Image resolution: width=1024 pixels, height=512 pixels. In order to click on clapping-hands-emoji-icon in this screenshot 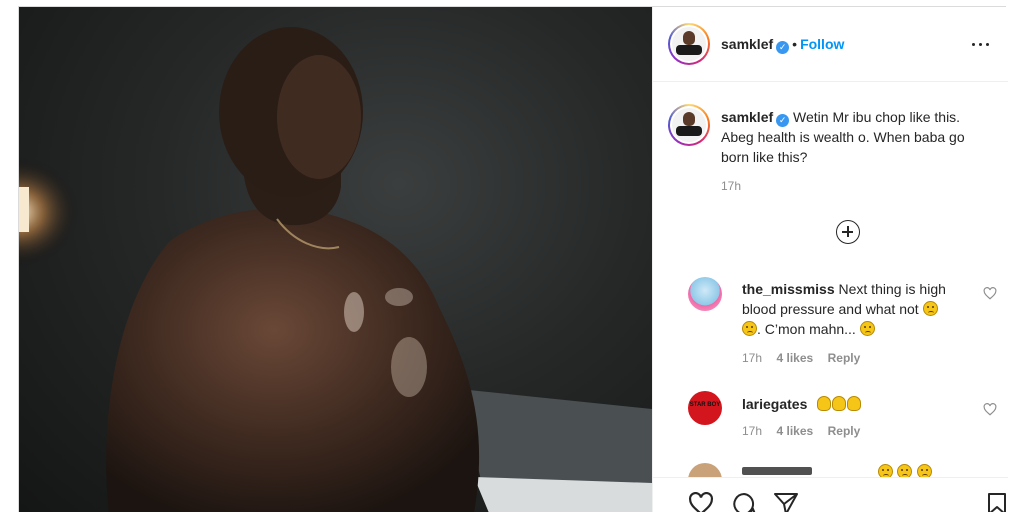, I will do `click(839, 404)`.